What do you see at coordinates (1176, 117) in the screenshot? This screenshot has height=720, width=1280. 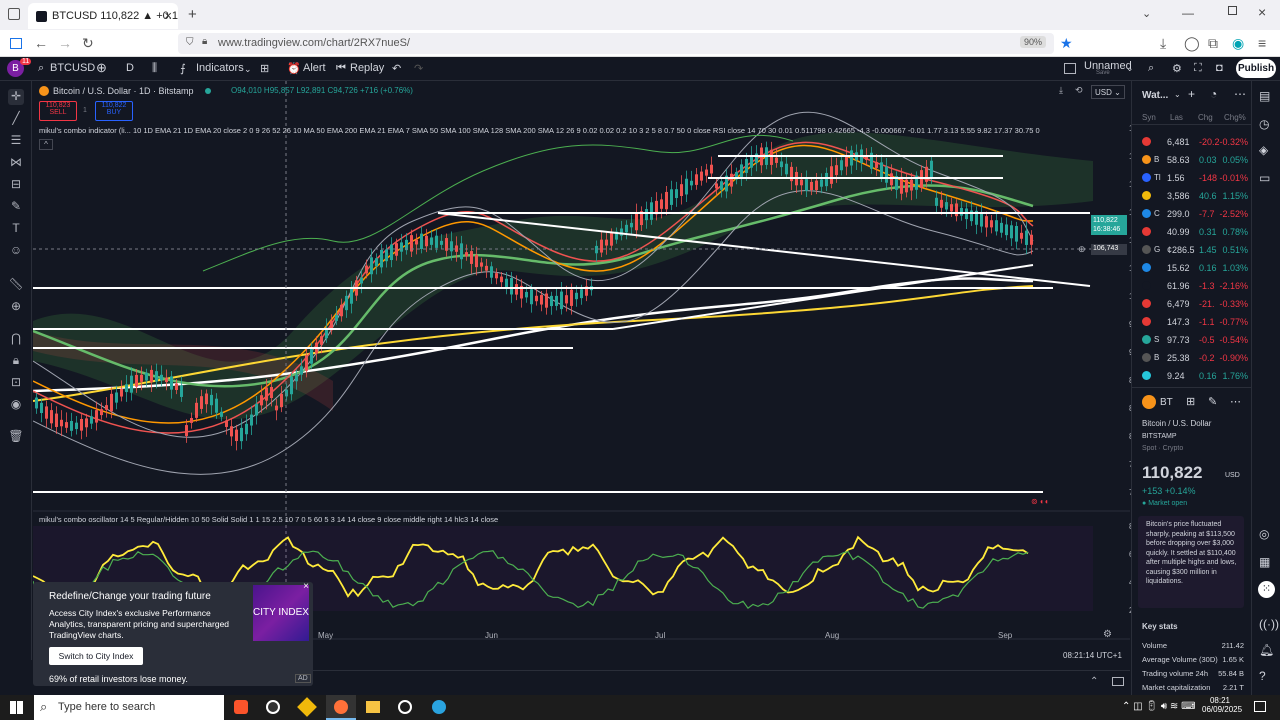 I see `col-last: Las` at bounding box center [1176, 117].